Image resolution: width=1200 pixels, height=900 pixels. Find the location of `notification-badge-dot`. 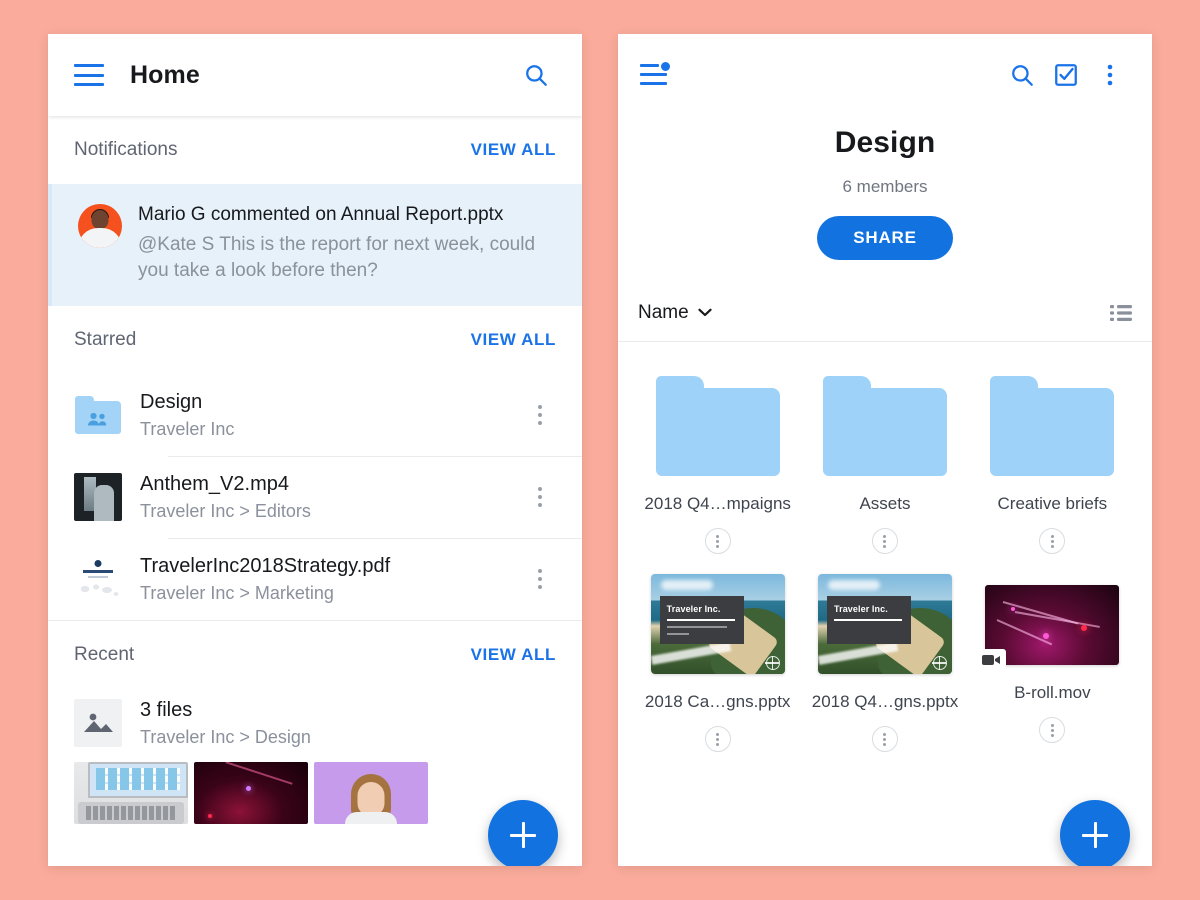

notification-badge-dot is located at coordinates (665, 66).